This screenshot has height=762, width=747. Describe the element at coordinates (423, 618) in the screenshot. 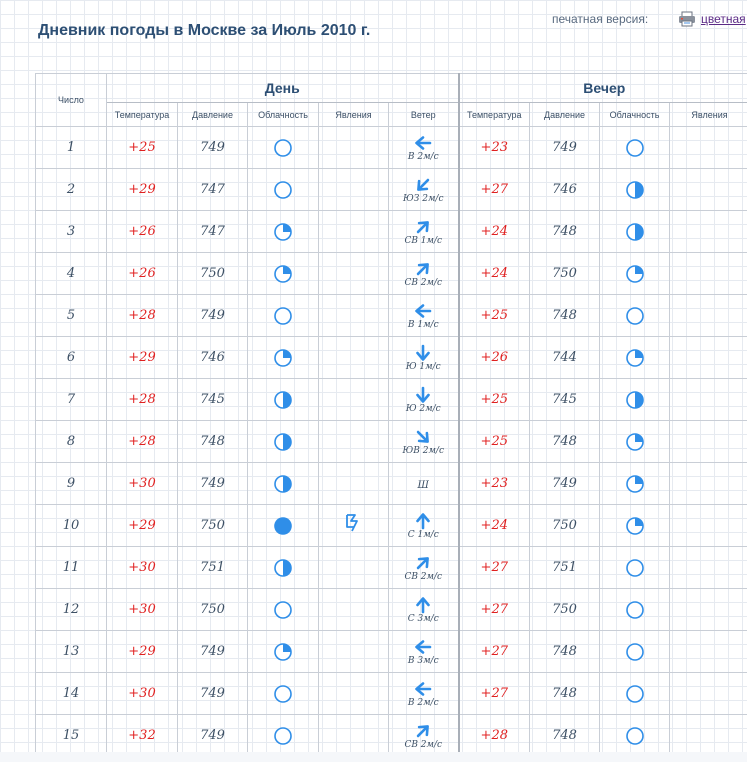

I see `wind-label: С 3м/с` at that location.